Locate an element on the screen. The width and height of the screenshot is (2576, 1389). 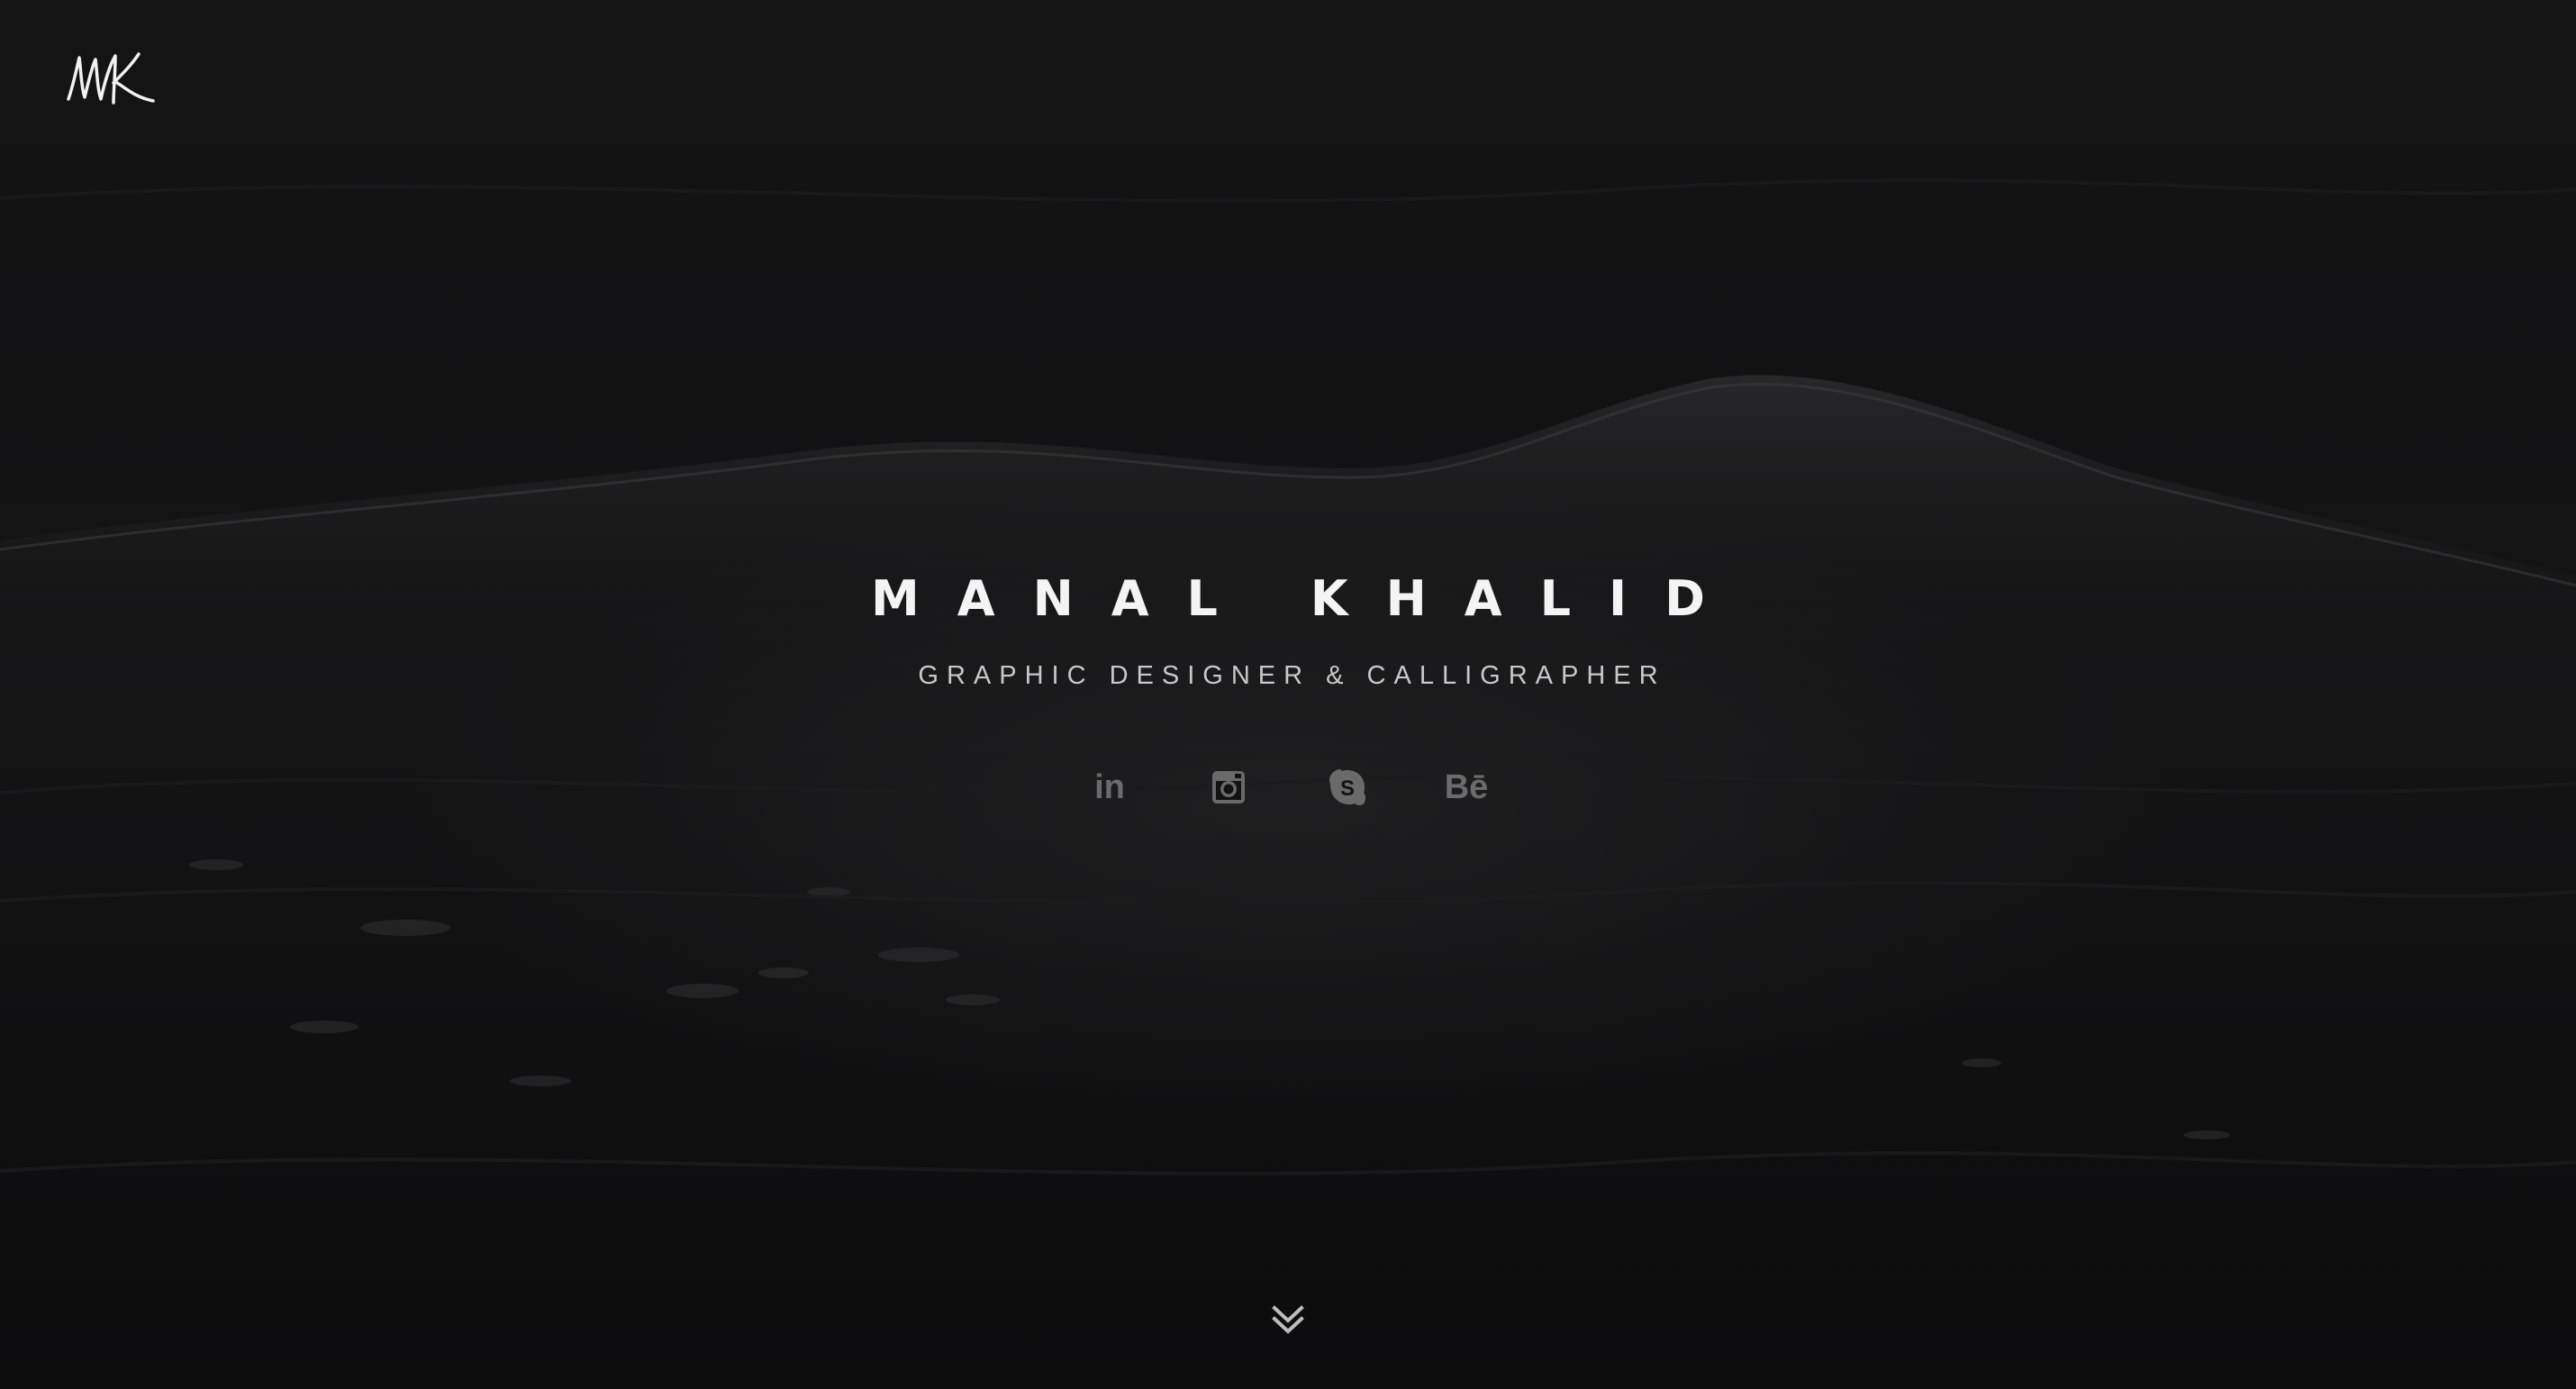
behance-icon: Bē is located at coordinates (1466, 787).